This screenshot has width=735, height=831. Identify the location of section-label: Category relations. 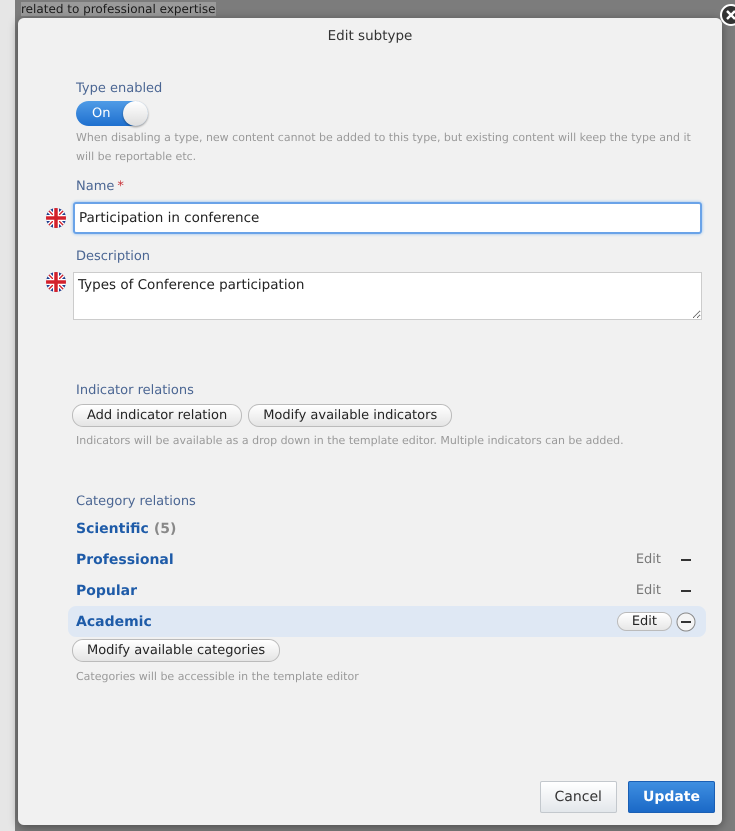
(136, 501).